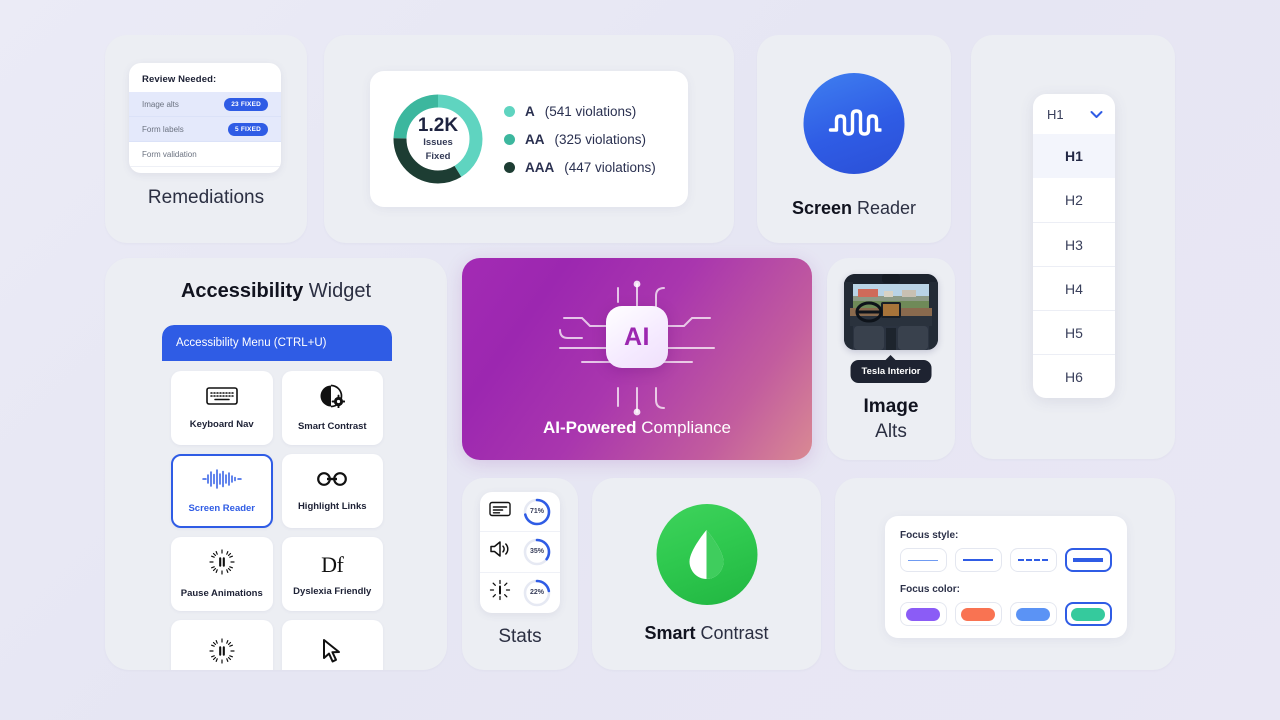 The image size is (1280, 720). What do you see at coordinates (1005, 574) in the screenshot?
I see `focus-settings-panel: Focus style: Focus color:` at bounding box center [1005, 574].